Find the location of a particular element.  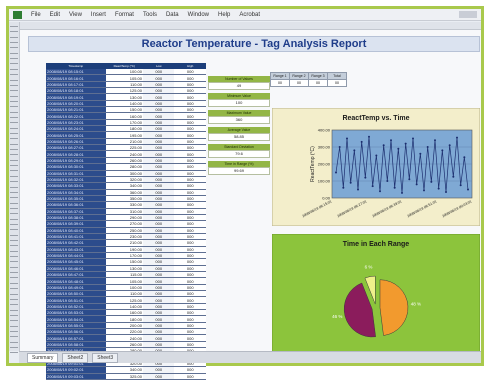

stat-value: 360 is located at coordinates (239, 120).